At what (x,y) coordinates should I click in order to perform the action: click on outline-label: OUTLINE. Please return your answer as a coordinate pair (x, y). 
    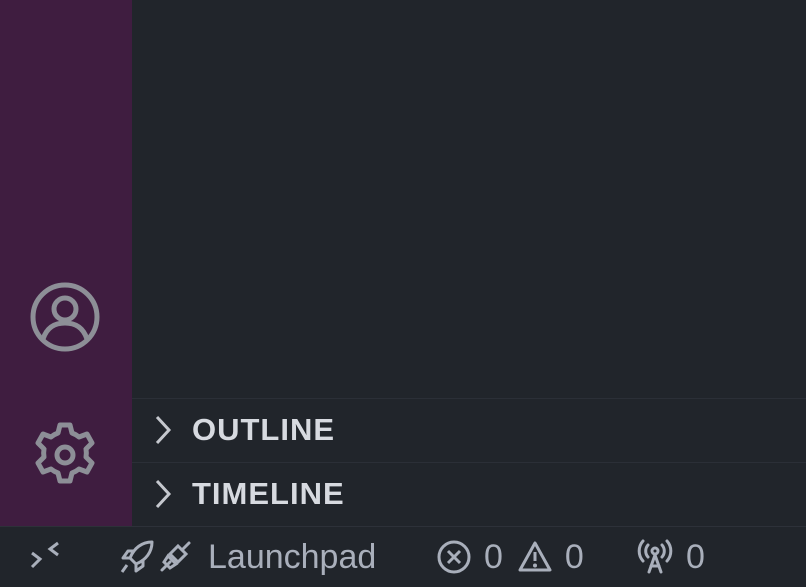
    Looking at the image, I should click on (264, 429).